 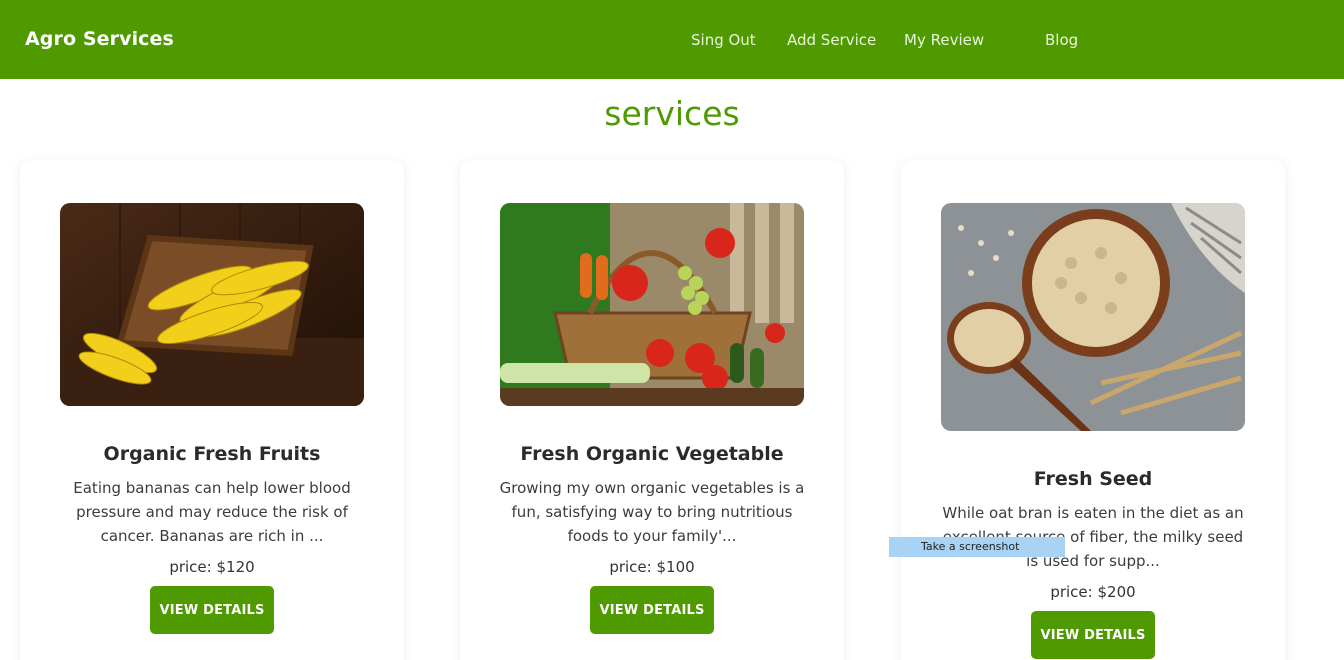 What do you see at coordinates (99, 39) in the screenshot?
I see `brand-logo-text: Agro Services` at bounding box center [99, 39].